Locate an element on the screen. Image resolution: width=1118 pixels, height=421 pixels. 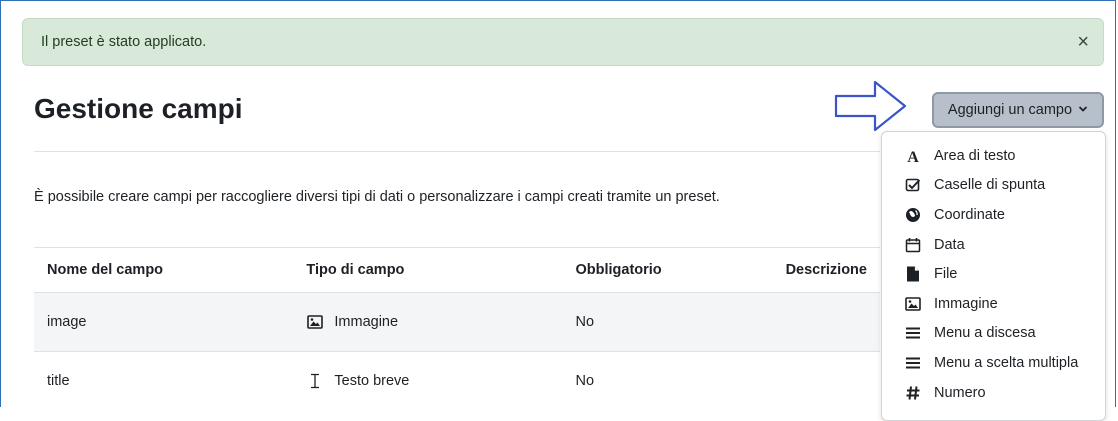
field-type-label: Immagine is located at coordinates (366, 322).